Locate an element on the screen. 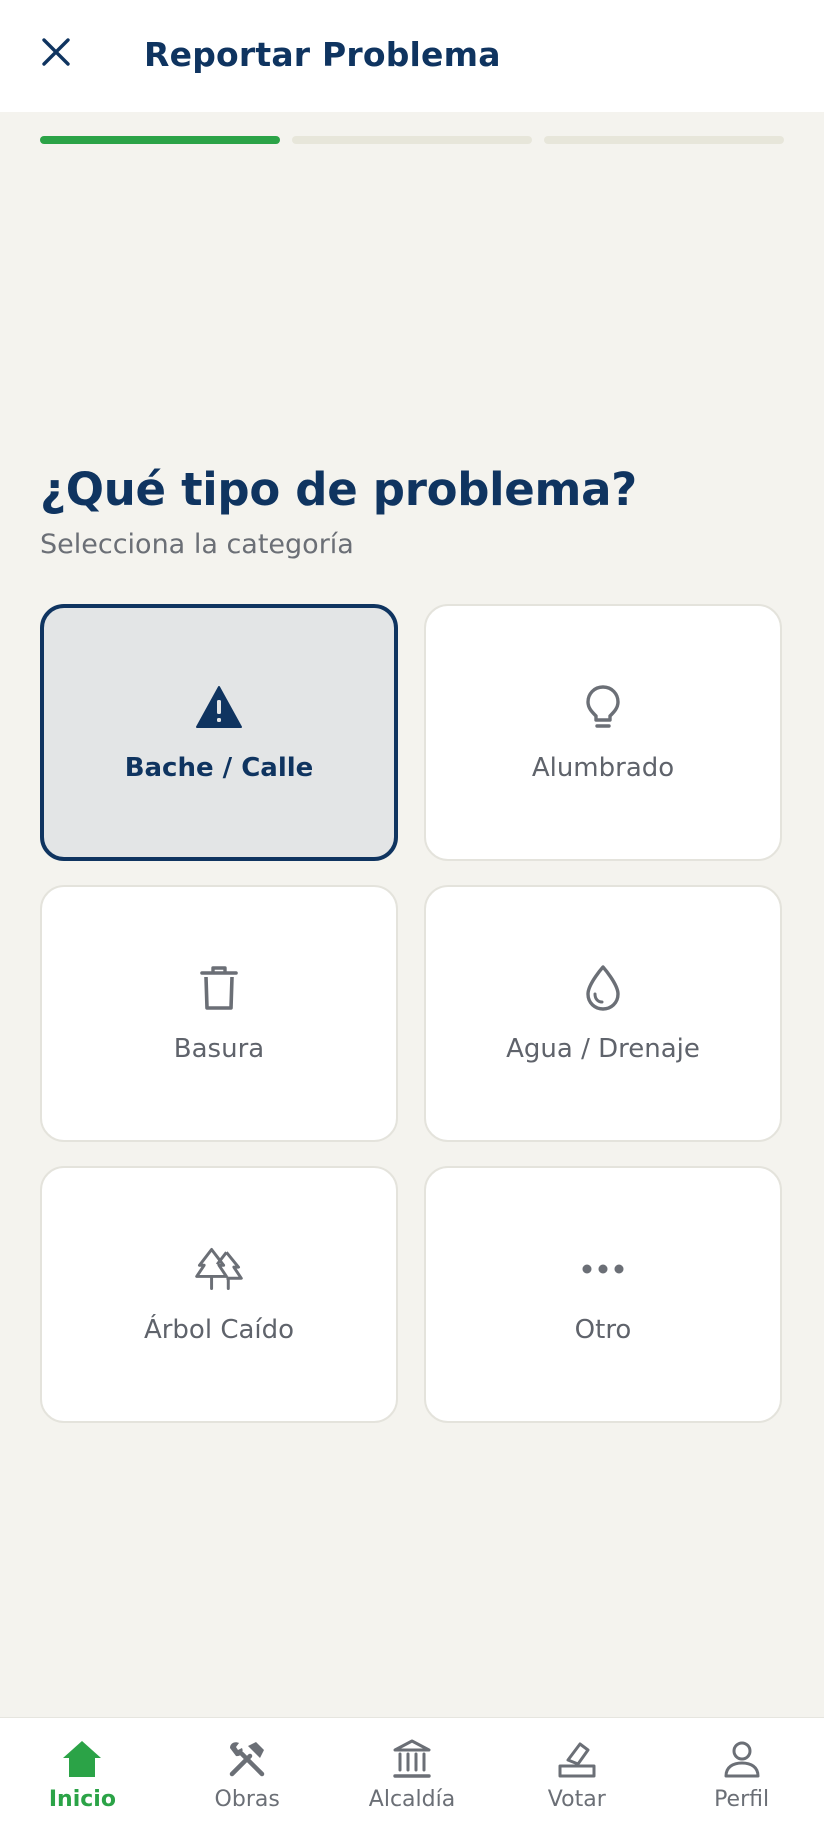 The image size is (824, 1831). category-card-alumbrado: Alumbrado is located at coordinates (603, 732).